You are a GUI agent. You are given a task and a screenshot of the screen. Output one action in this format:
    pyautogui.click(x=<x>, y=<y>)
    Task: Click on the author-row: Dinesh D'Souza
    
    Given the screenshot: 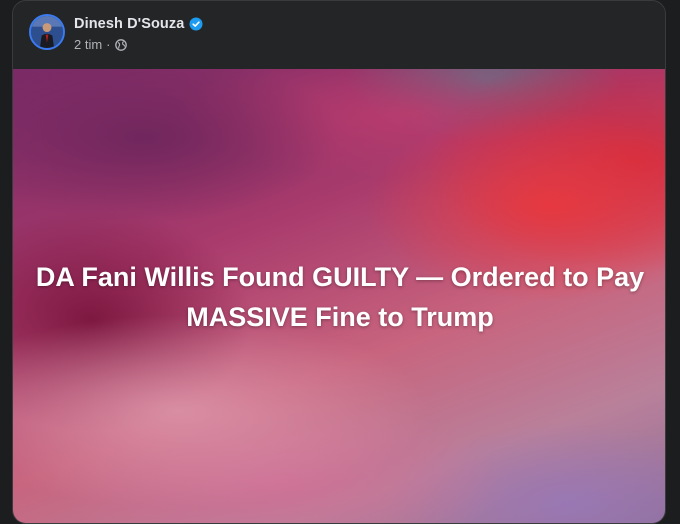 What is the action you would take?
    pyautogui.click(x=138, y=24)
    